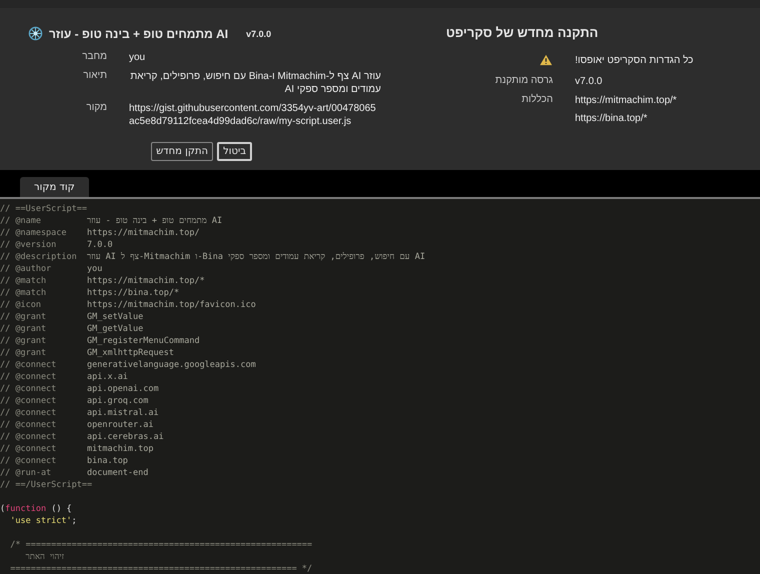  What do you see at coordinates (160, 569) in the screenshot?
I see `code-comment: ======================================================== */` at bounding box center [160, 569].